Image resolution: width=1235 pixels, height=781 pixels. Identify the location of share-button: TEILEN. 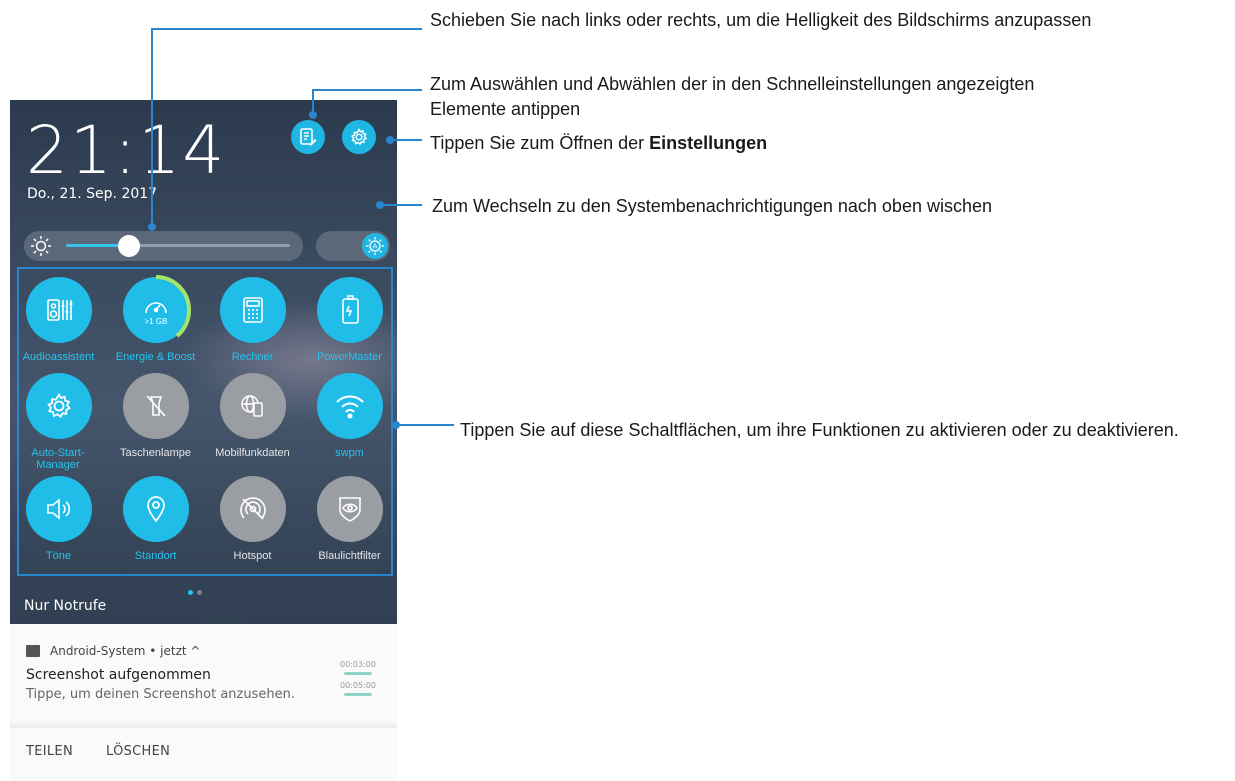
(49, 751).